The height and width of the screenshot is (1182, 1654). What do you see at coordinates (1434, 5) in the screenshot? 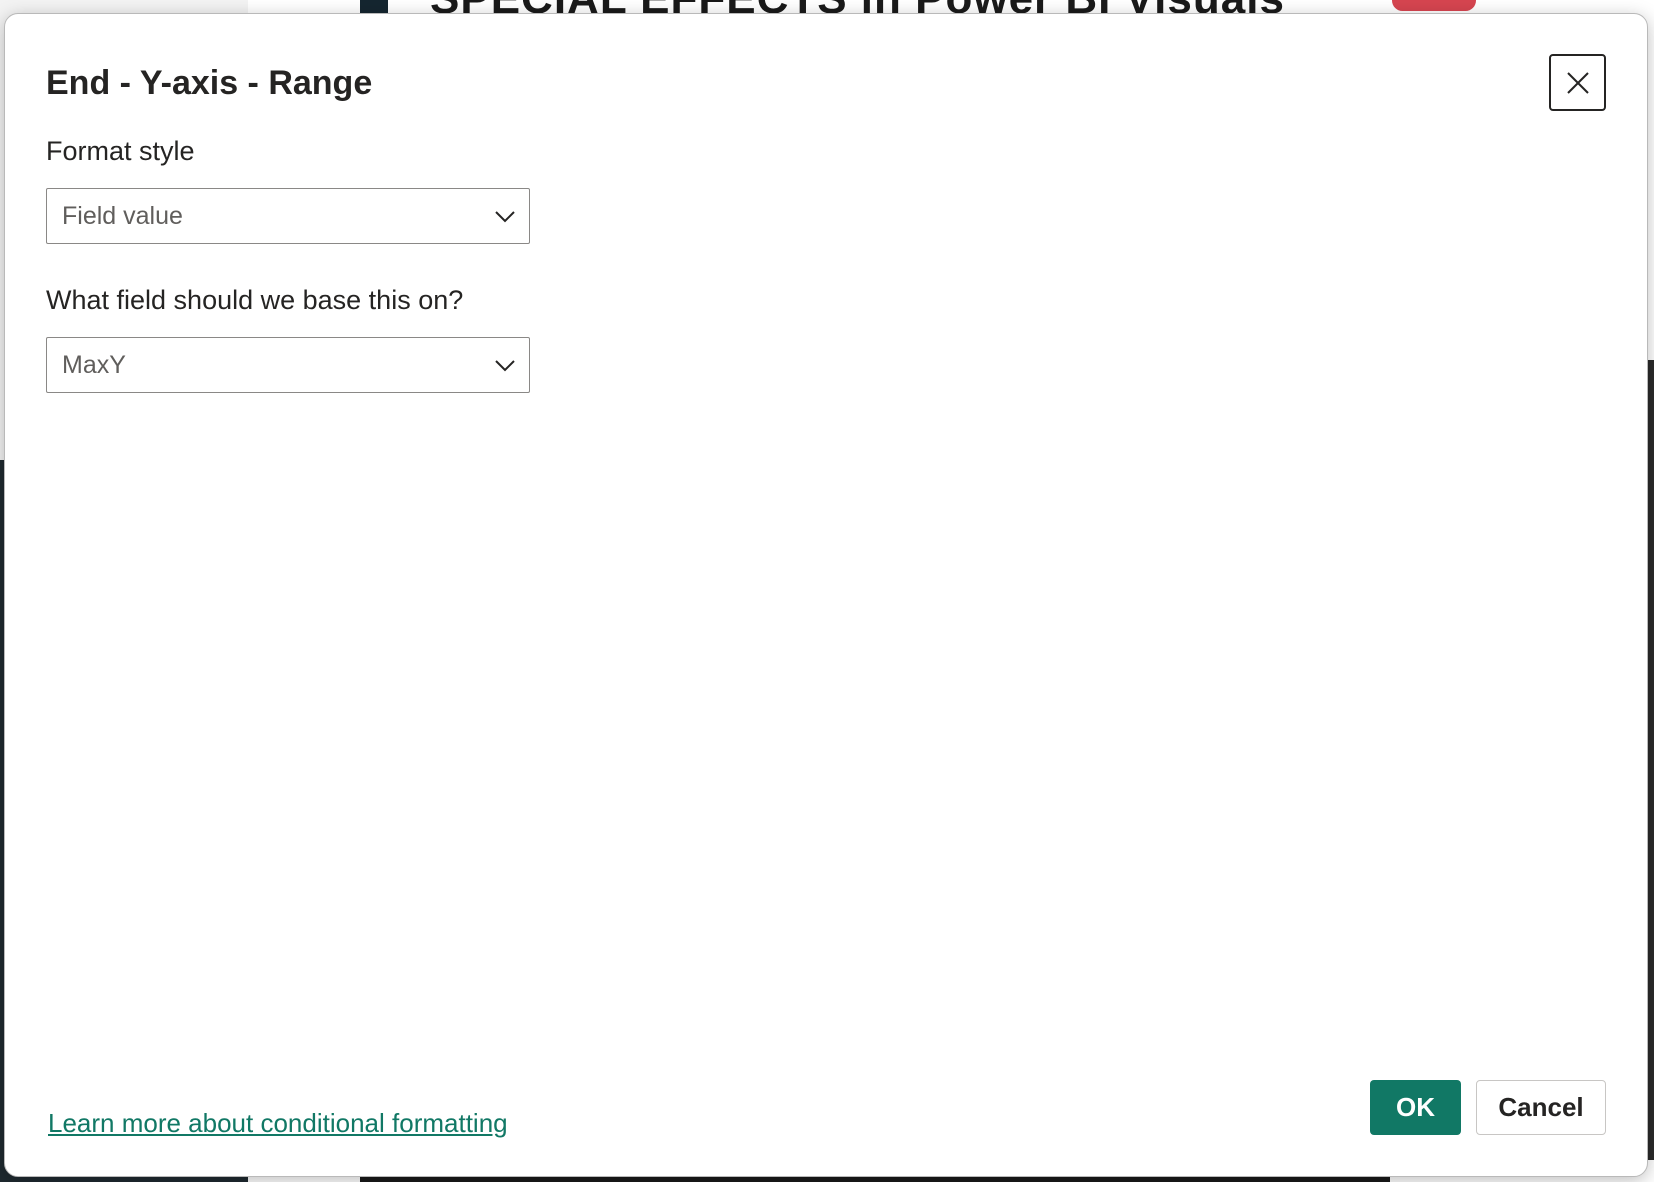
I see `background-red-badge` at bounding box center [1434, 5].